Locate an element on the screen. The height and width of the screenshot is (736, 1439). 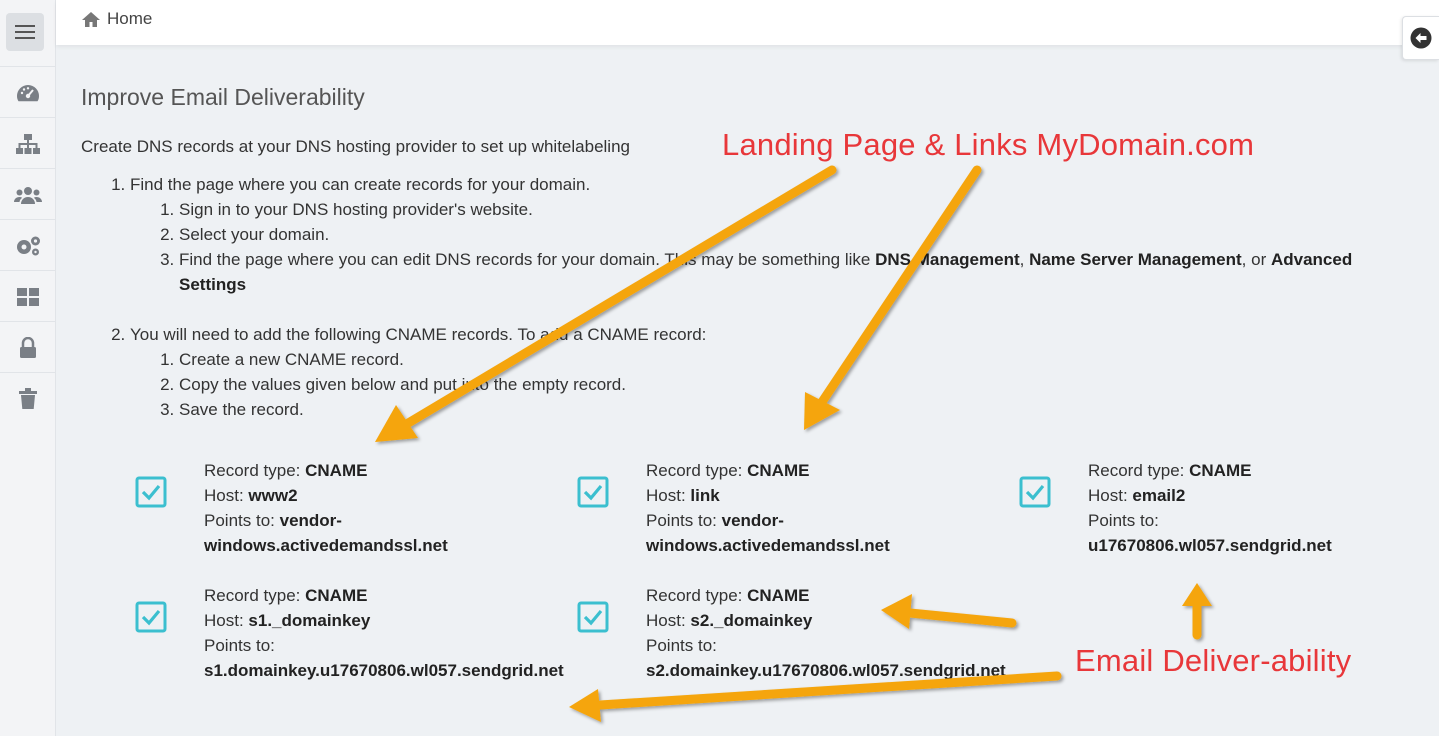
arrow-circle-left-icon is located at coordinates (1421, 38).